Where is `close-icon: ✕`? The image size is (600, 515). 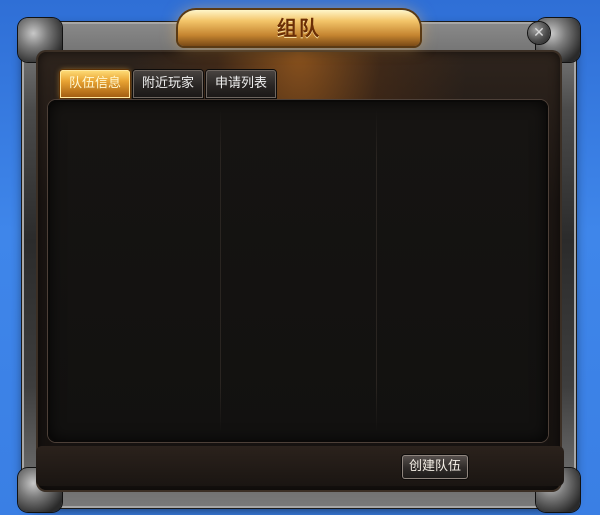
close-icon: ✕ is located at coordinates (539, 33).